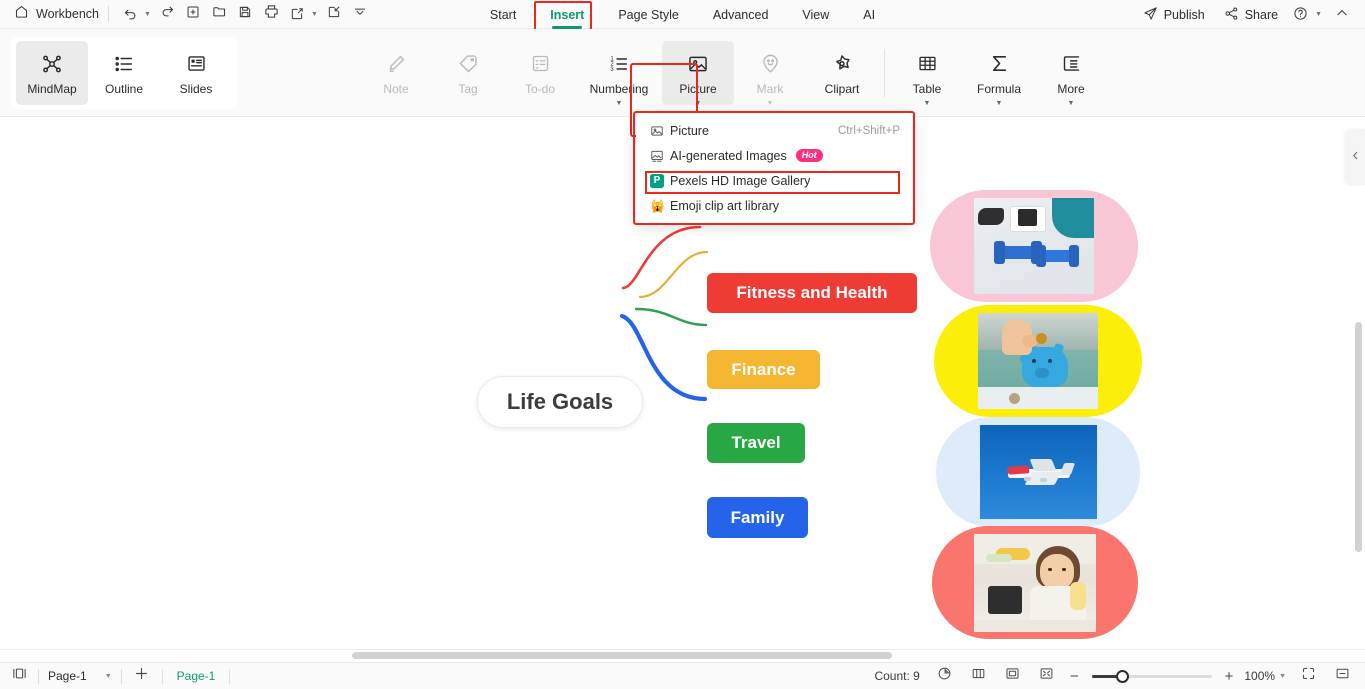 This screenshot has width=1365, height=689. What do you see at coordinates (396, 64) in the screenshot?
I see `pencil-note-icon` at bounding box center [396, 64].